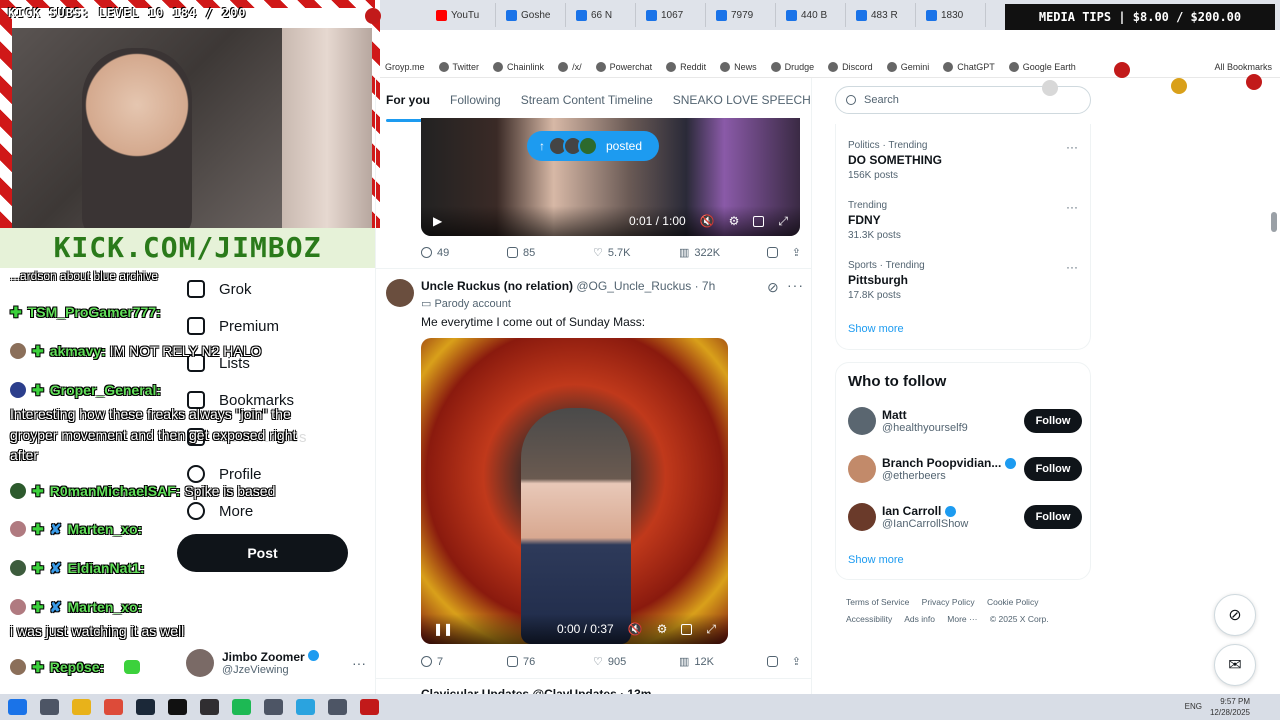 This screenshot has width=1280, height=720. I want to click on bookmark-gemini: Gemini, so click(907, 66).